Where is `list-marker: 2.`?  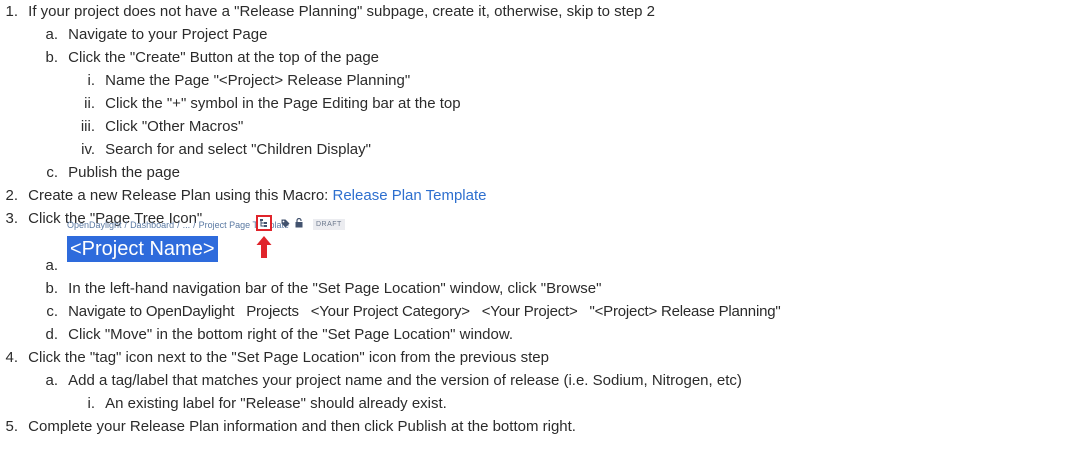
list-marker: 2. is located at coordinates (11, 195).